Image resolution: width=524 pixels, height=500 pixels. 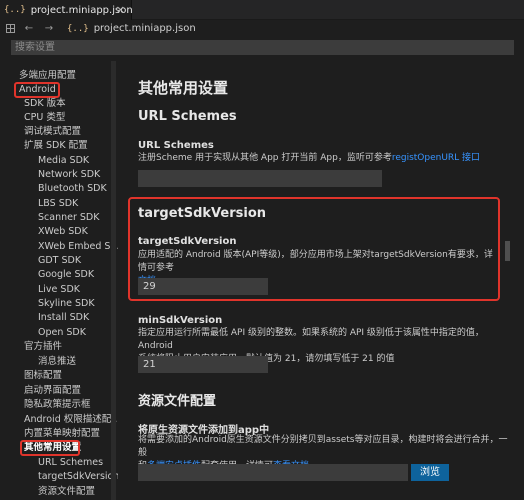 What do you see at coordinates (66, 304) in the screenshot?
I see `sidebar-item-skyline-sdk: Skyline SDK` at bounding box center [66, 304].